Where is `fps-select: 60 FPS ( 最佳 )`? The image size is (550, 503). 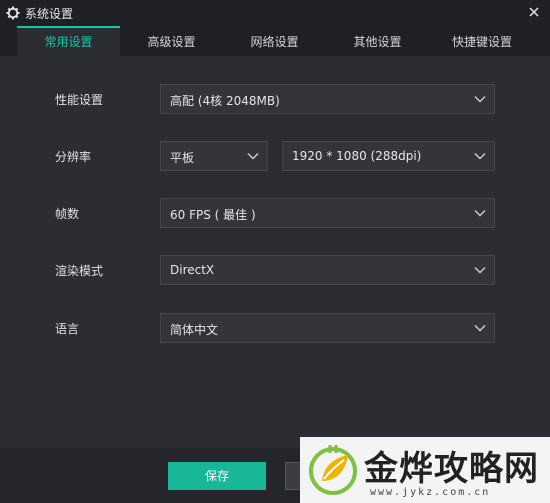 fps-select: 60 FPS ( 最佳 ) is located at coordinates (327, 213).